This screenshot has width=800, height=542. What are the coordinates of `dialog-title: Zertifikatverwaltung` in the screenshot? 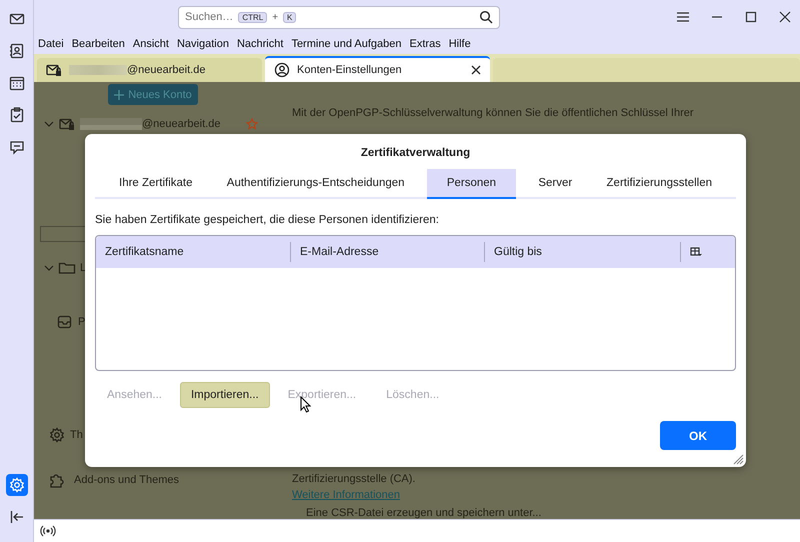 It's located at (416, 153).